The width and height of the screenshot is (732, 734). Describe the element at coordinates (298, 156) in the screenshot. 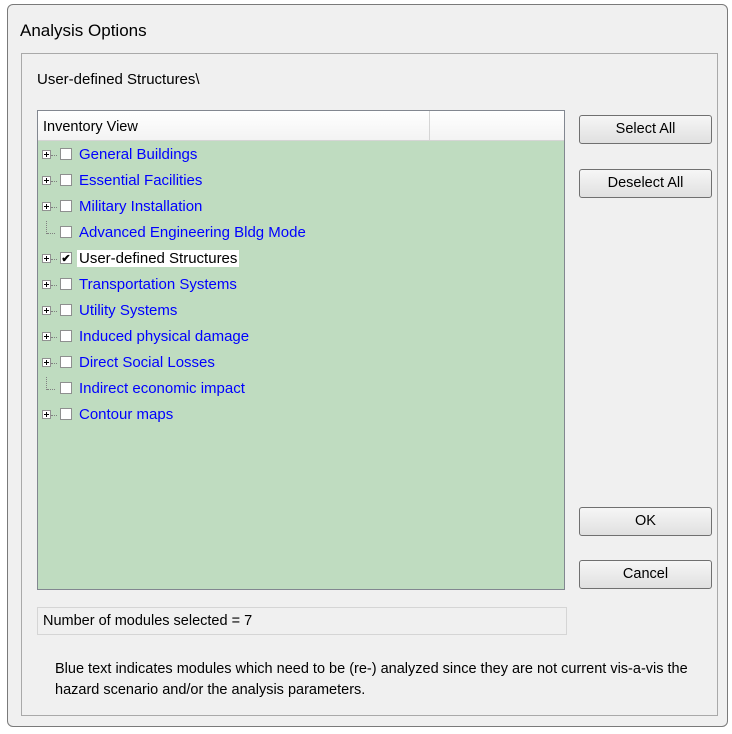

I see `tree-item: General Buildings` at that location.